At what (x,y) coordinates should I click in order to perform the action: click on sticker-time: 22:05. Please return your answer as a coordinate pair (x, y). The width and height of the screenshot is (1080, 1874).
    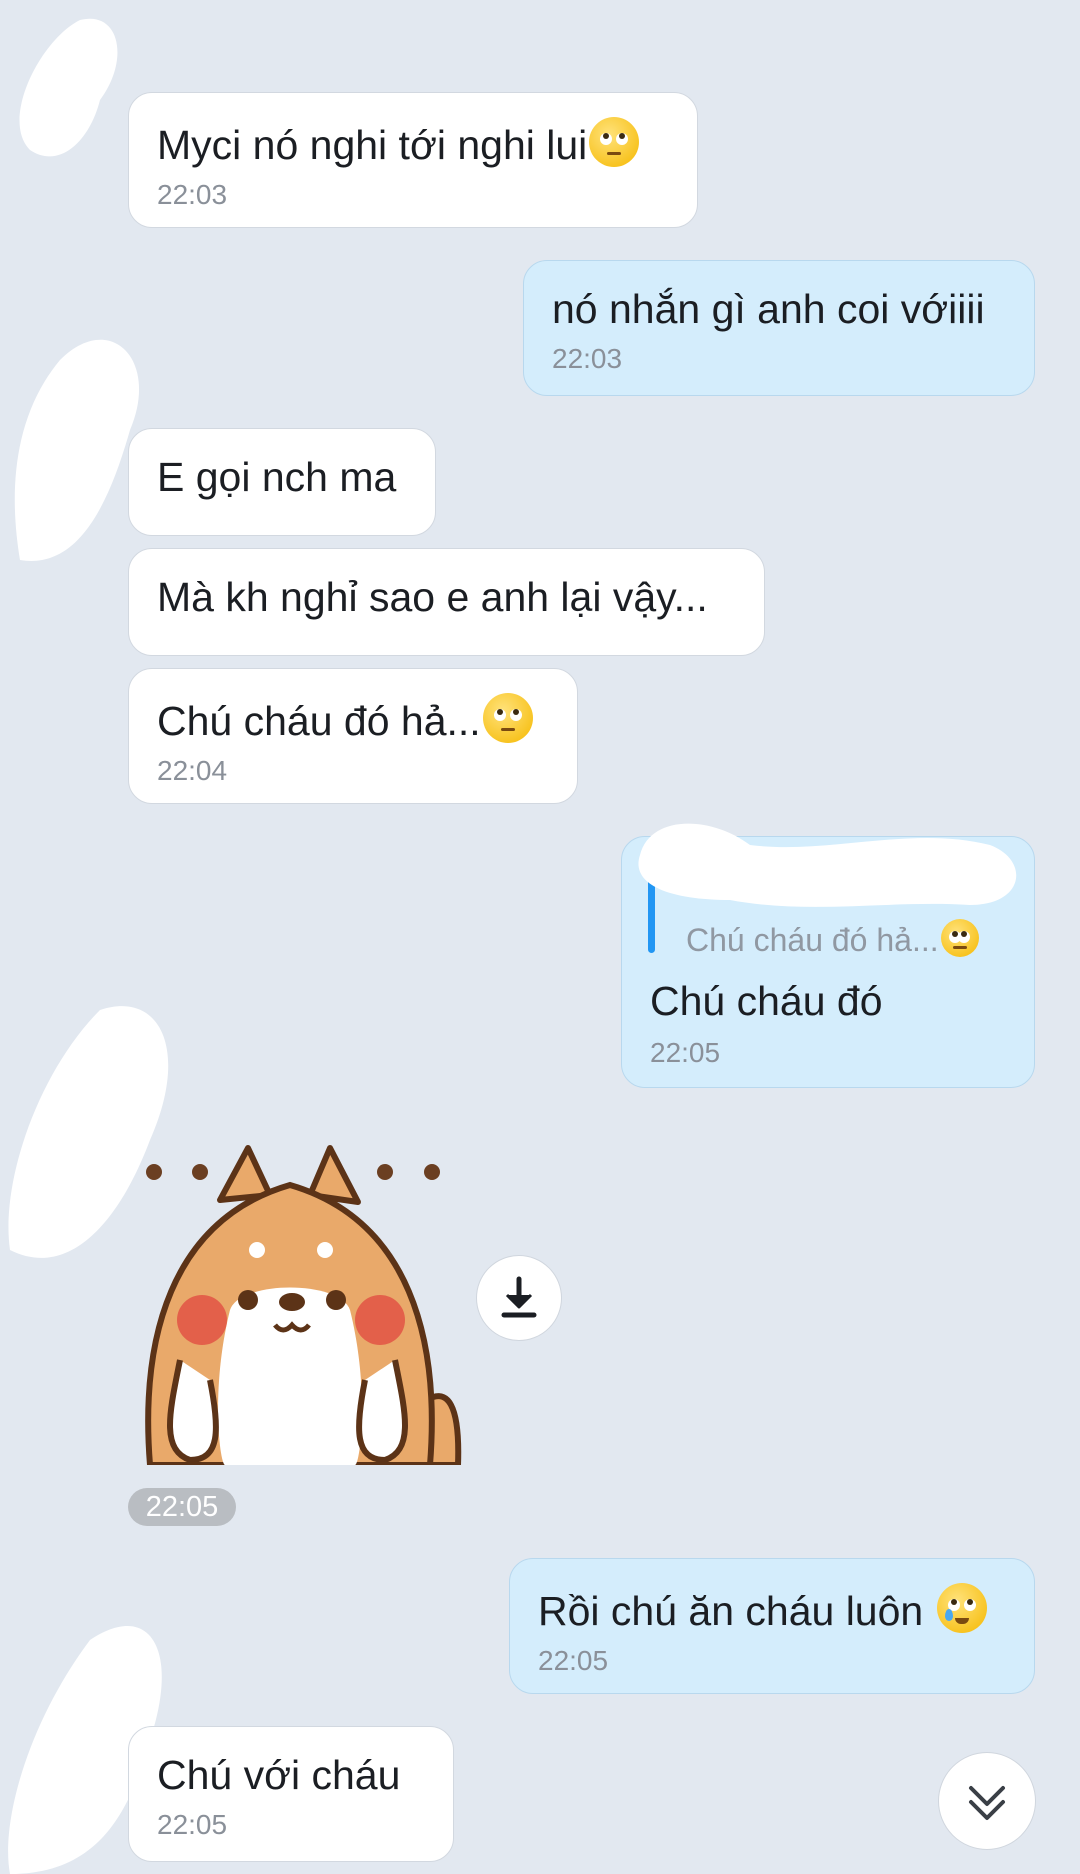
    Looking at the image, I should click on (182, 1507).